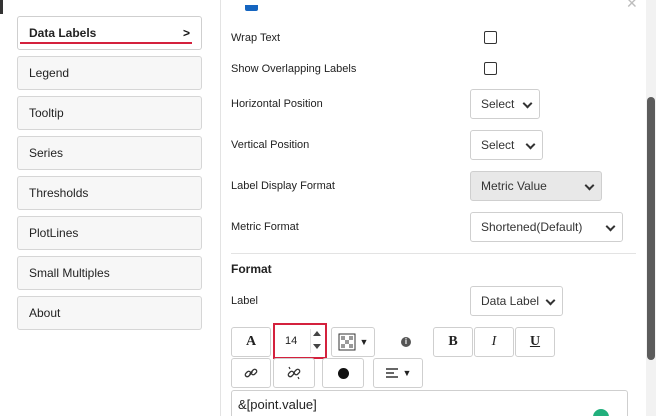  I want to click on chevron-right-icon: >, so click(186, 33).